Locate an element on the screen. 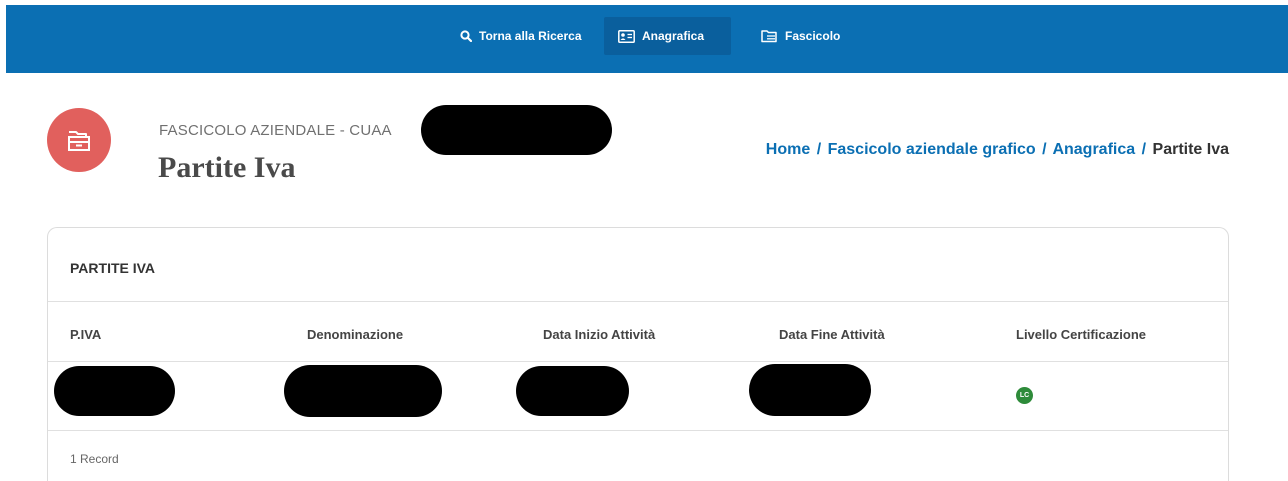  search-icon is located at coordinates (466, 36).